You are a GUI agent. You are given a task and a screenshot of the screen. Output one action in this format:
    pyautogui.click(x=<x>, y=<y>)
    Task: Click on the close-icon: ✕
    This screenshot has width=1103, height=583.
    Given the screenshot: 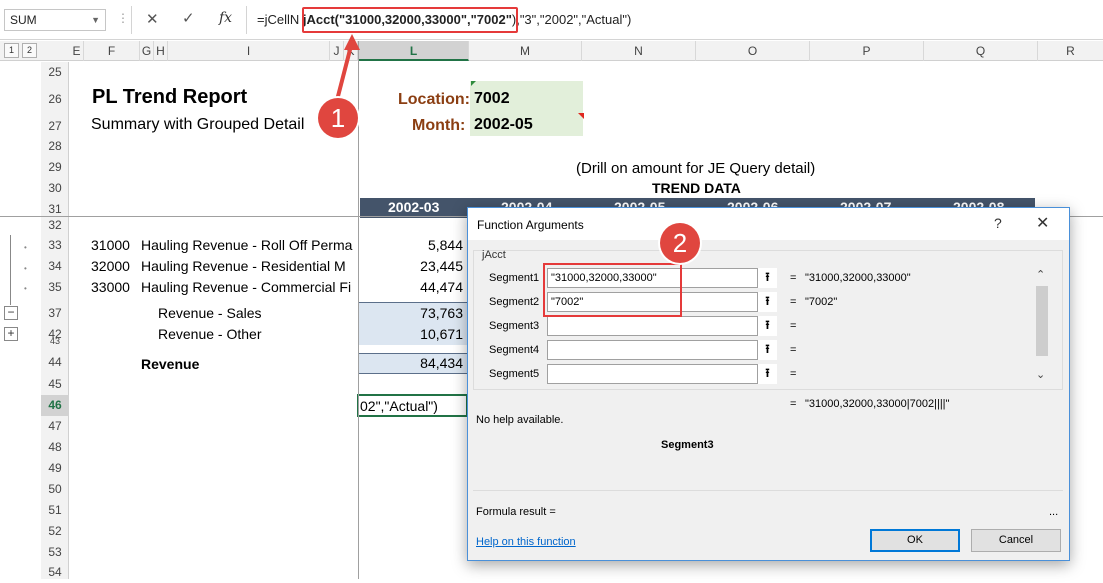 What is the action you would take?
    pyautogui.click(x=1042, y=223)
    